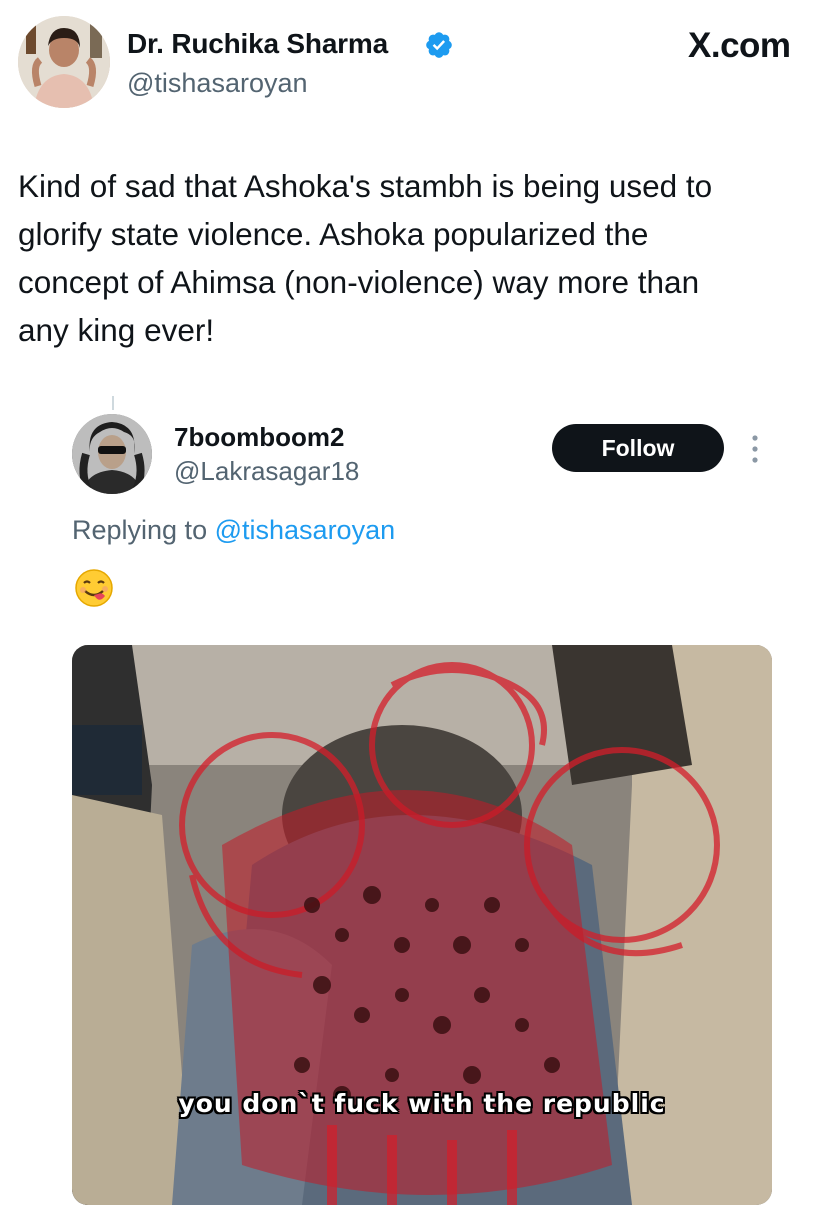 The image size is (838, 1205). Describe the element at coordinates (257, 44) in the screenshot. I see `author-name: Dr. Ruchika Sharma` at that location.